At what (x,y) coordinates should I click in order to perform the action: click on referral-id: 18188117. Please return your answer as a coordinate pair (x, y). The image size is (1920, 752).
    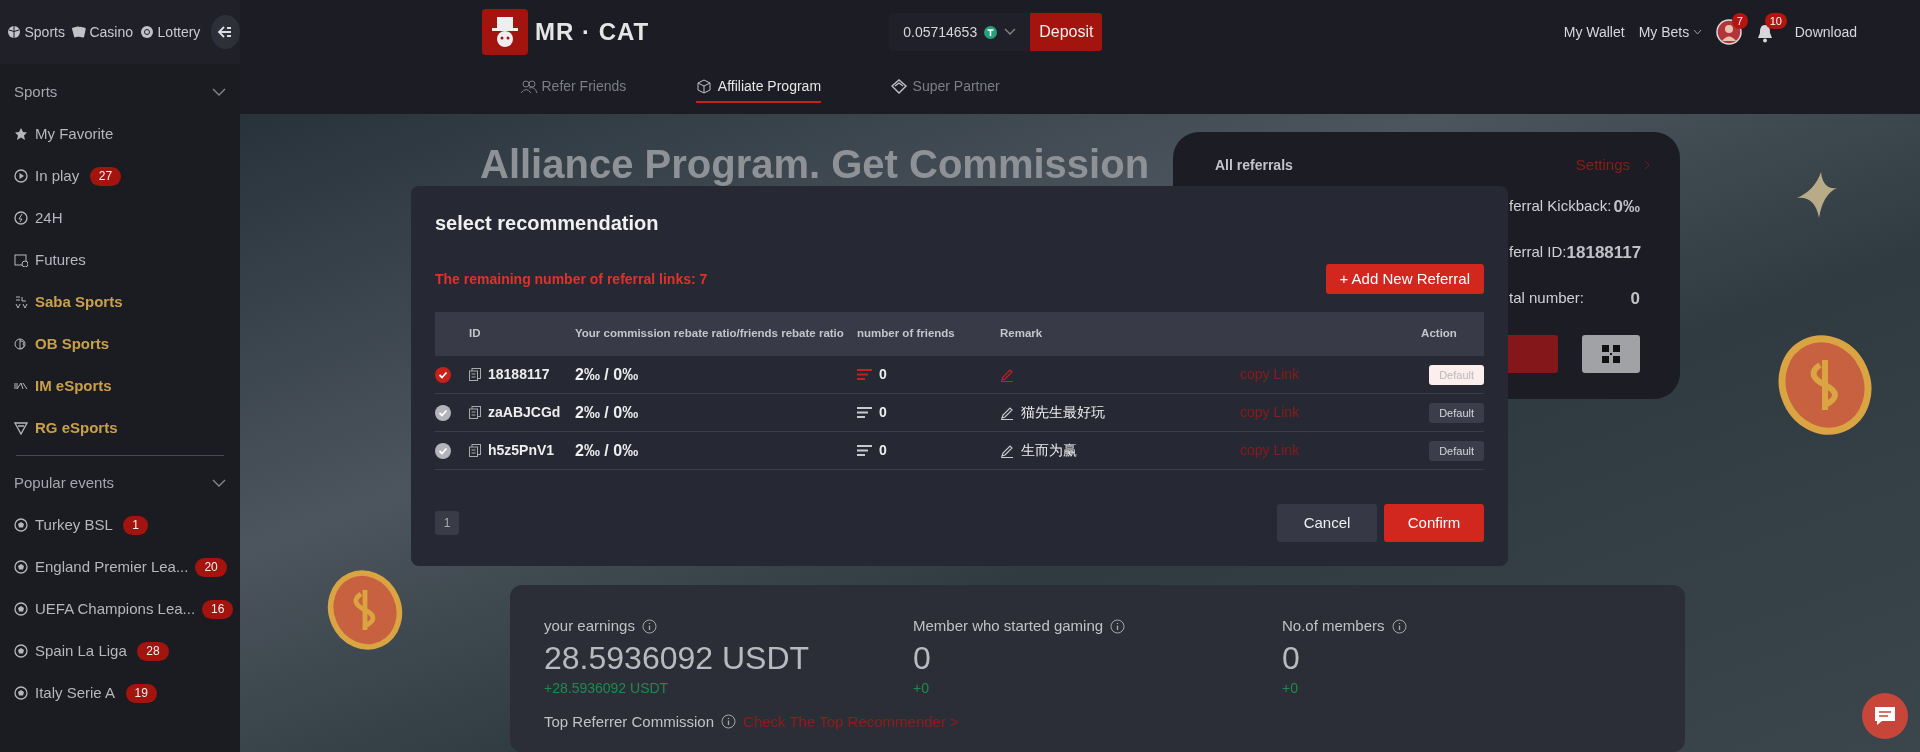
    Looking at the image, I should click on (519, 374).